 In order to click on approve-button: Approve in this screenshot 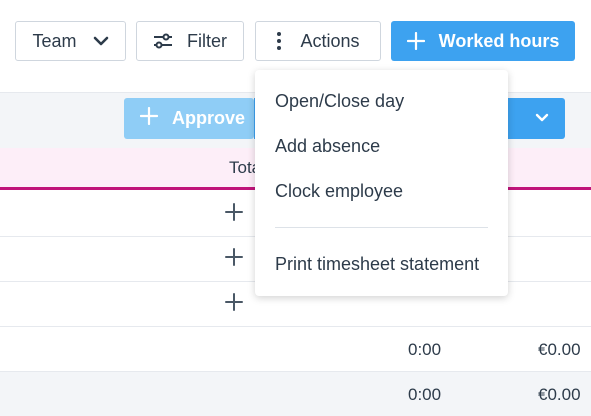, I will do `click(189, 118)`.